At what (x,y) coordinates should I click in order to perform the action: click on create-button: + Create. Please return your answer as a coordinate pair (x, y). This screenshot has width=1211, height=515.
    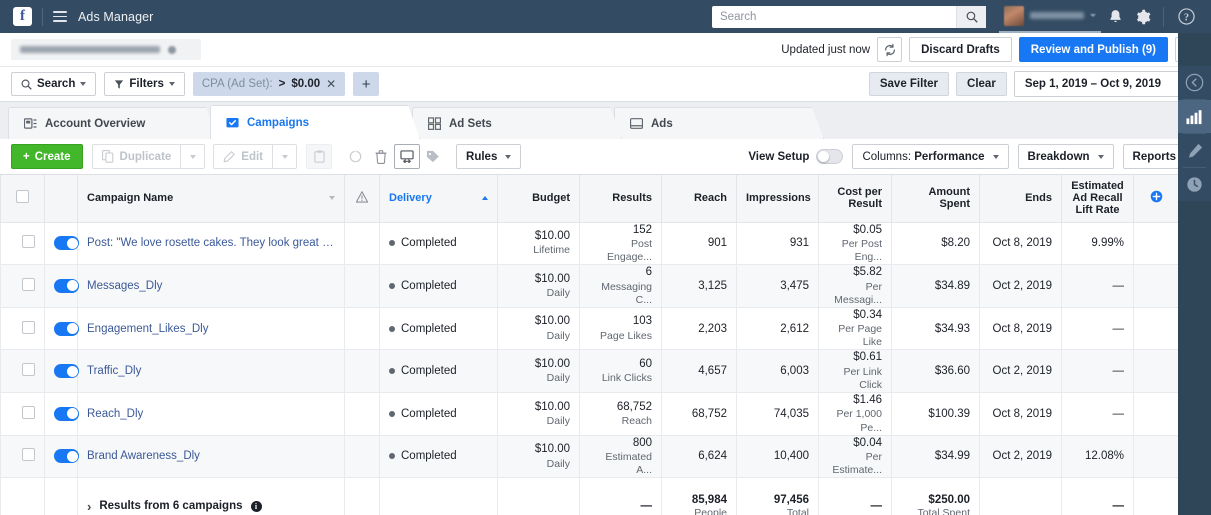
    Looking at the image, I should click on (47, 156).